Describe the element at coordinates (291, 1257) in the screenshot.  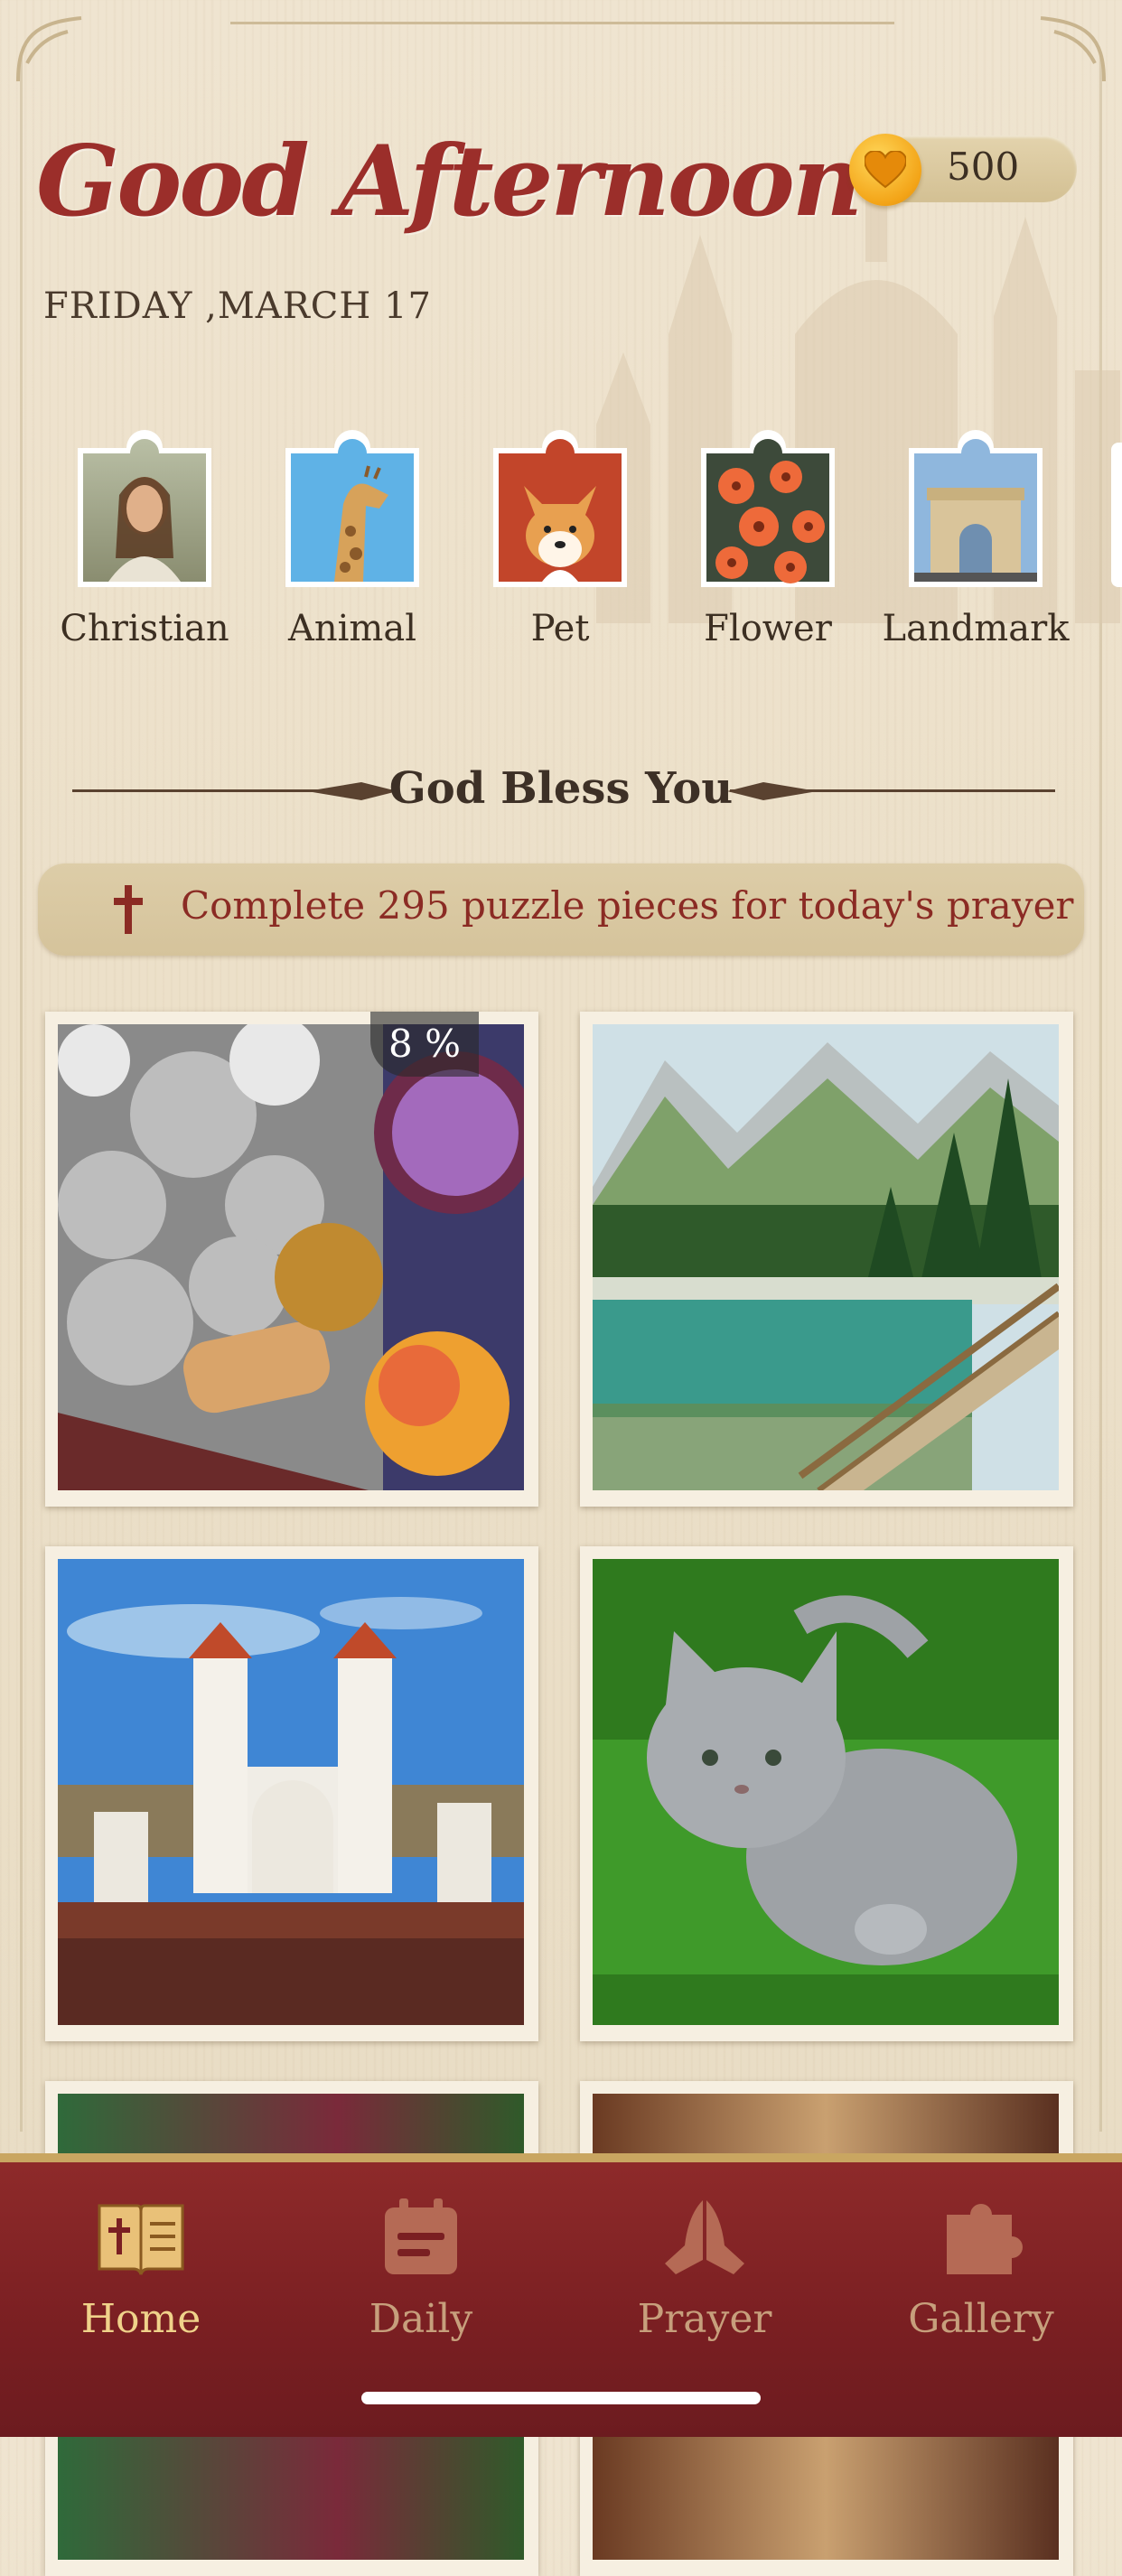
I see `pastry-puzzle-image` at that location.